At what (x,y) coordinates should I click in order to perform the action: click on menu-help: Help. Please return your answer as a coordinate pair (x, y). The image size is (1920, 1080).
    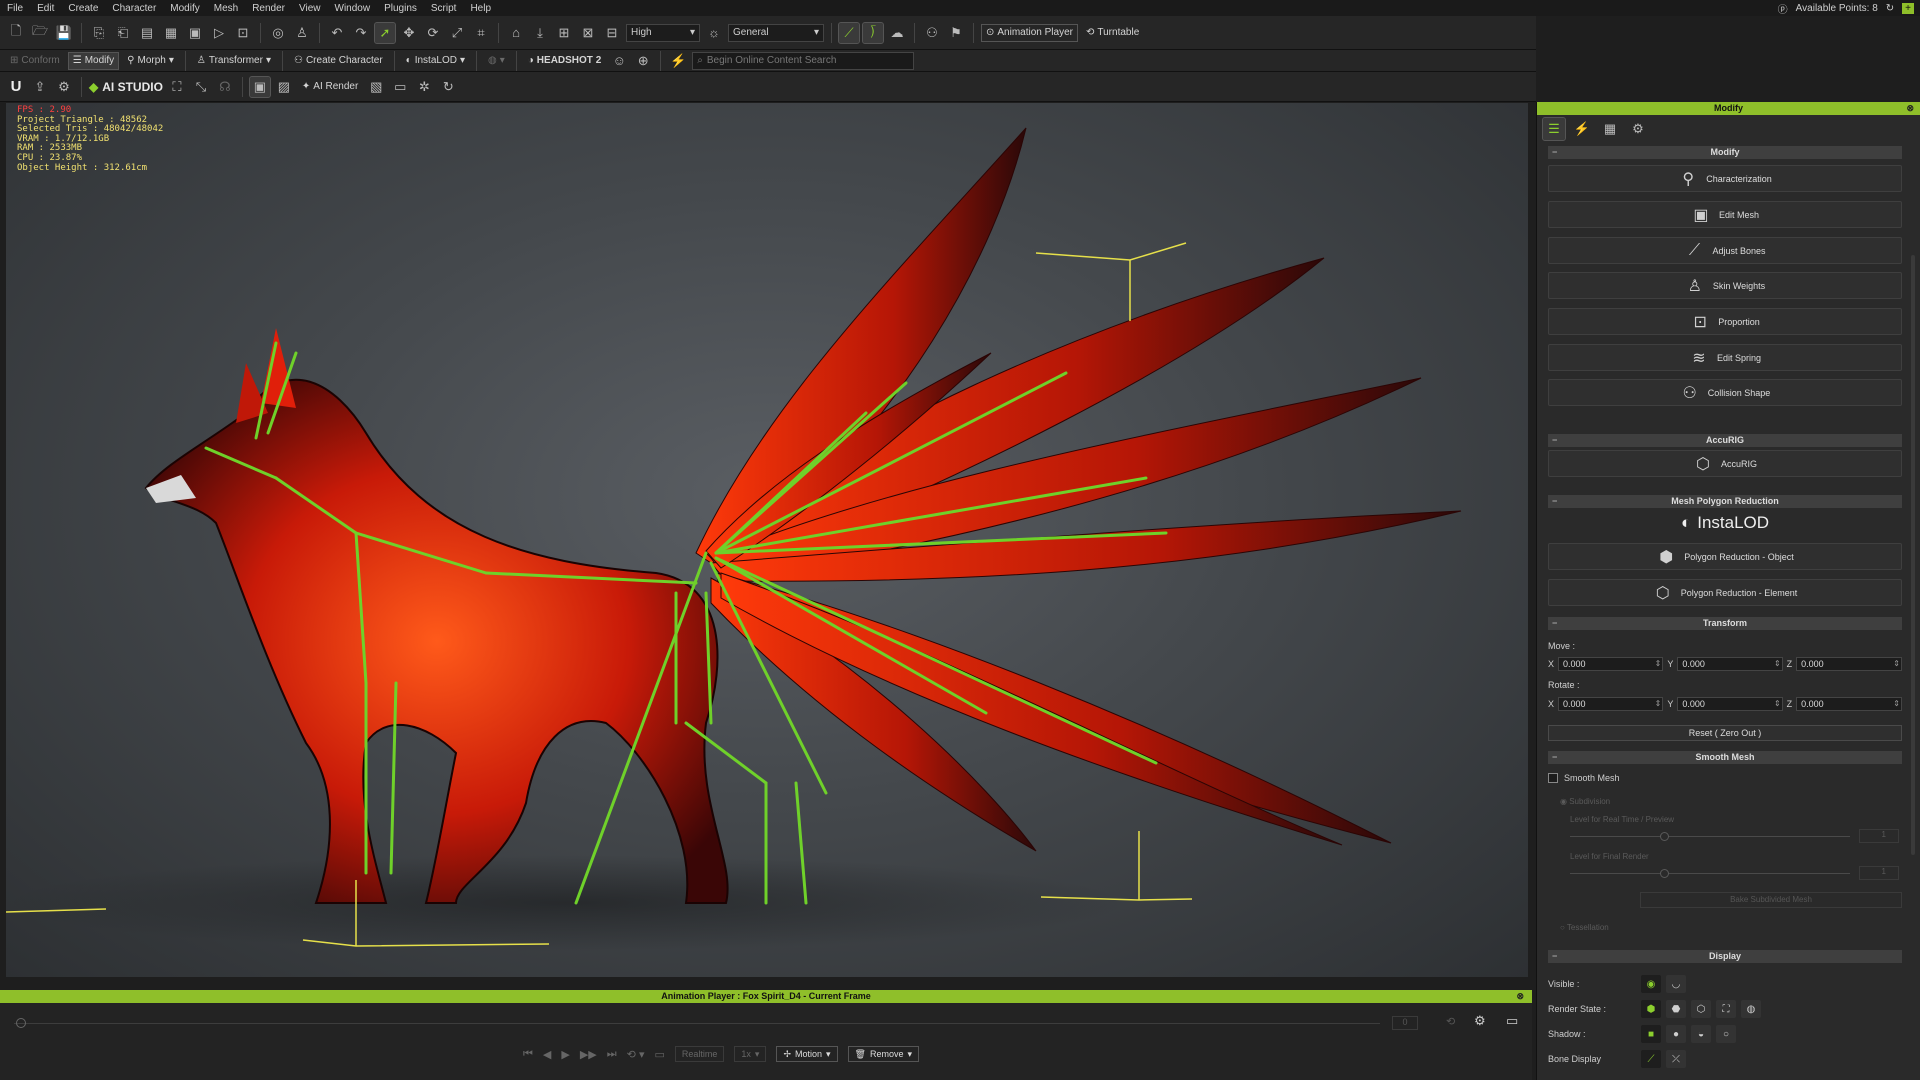
    Looking at the image, I should click on (480, 8).